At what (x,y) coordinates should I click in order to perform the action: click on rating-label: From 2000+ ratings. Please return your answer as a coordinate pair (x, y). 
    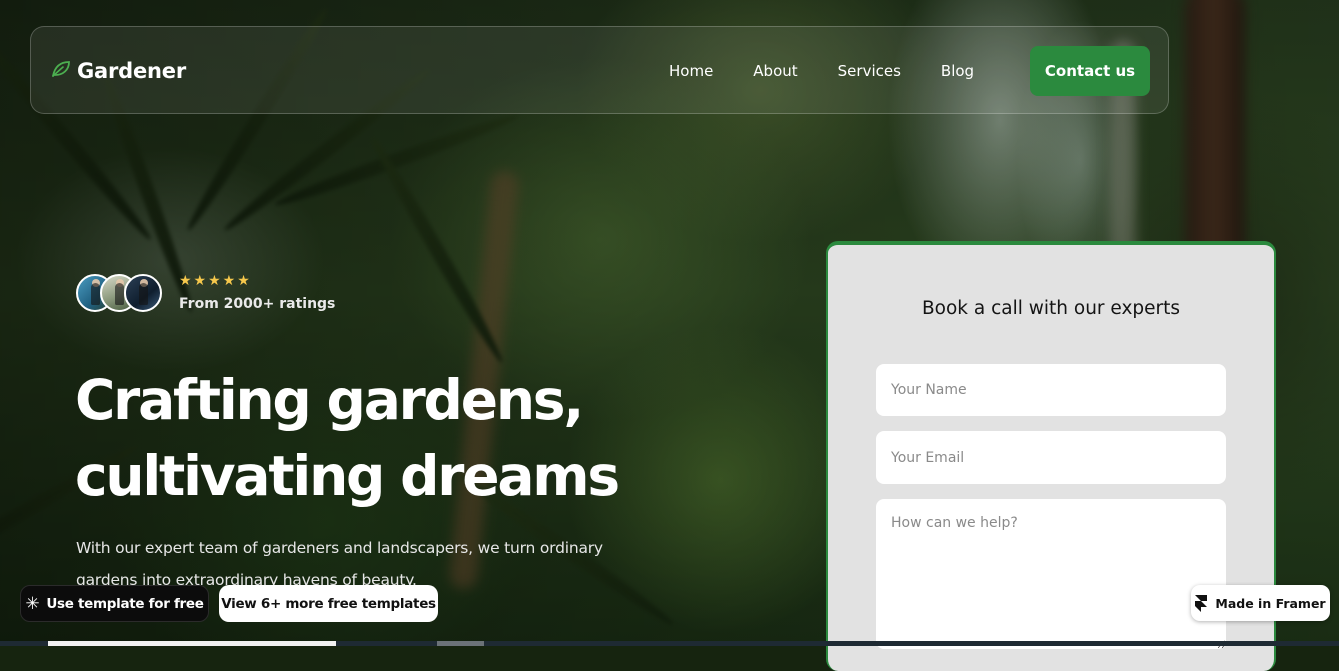
    Looking at the image, I should click on (257, 304).